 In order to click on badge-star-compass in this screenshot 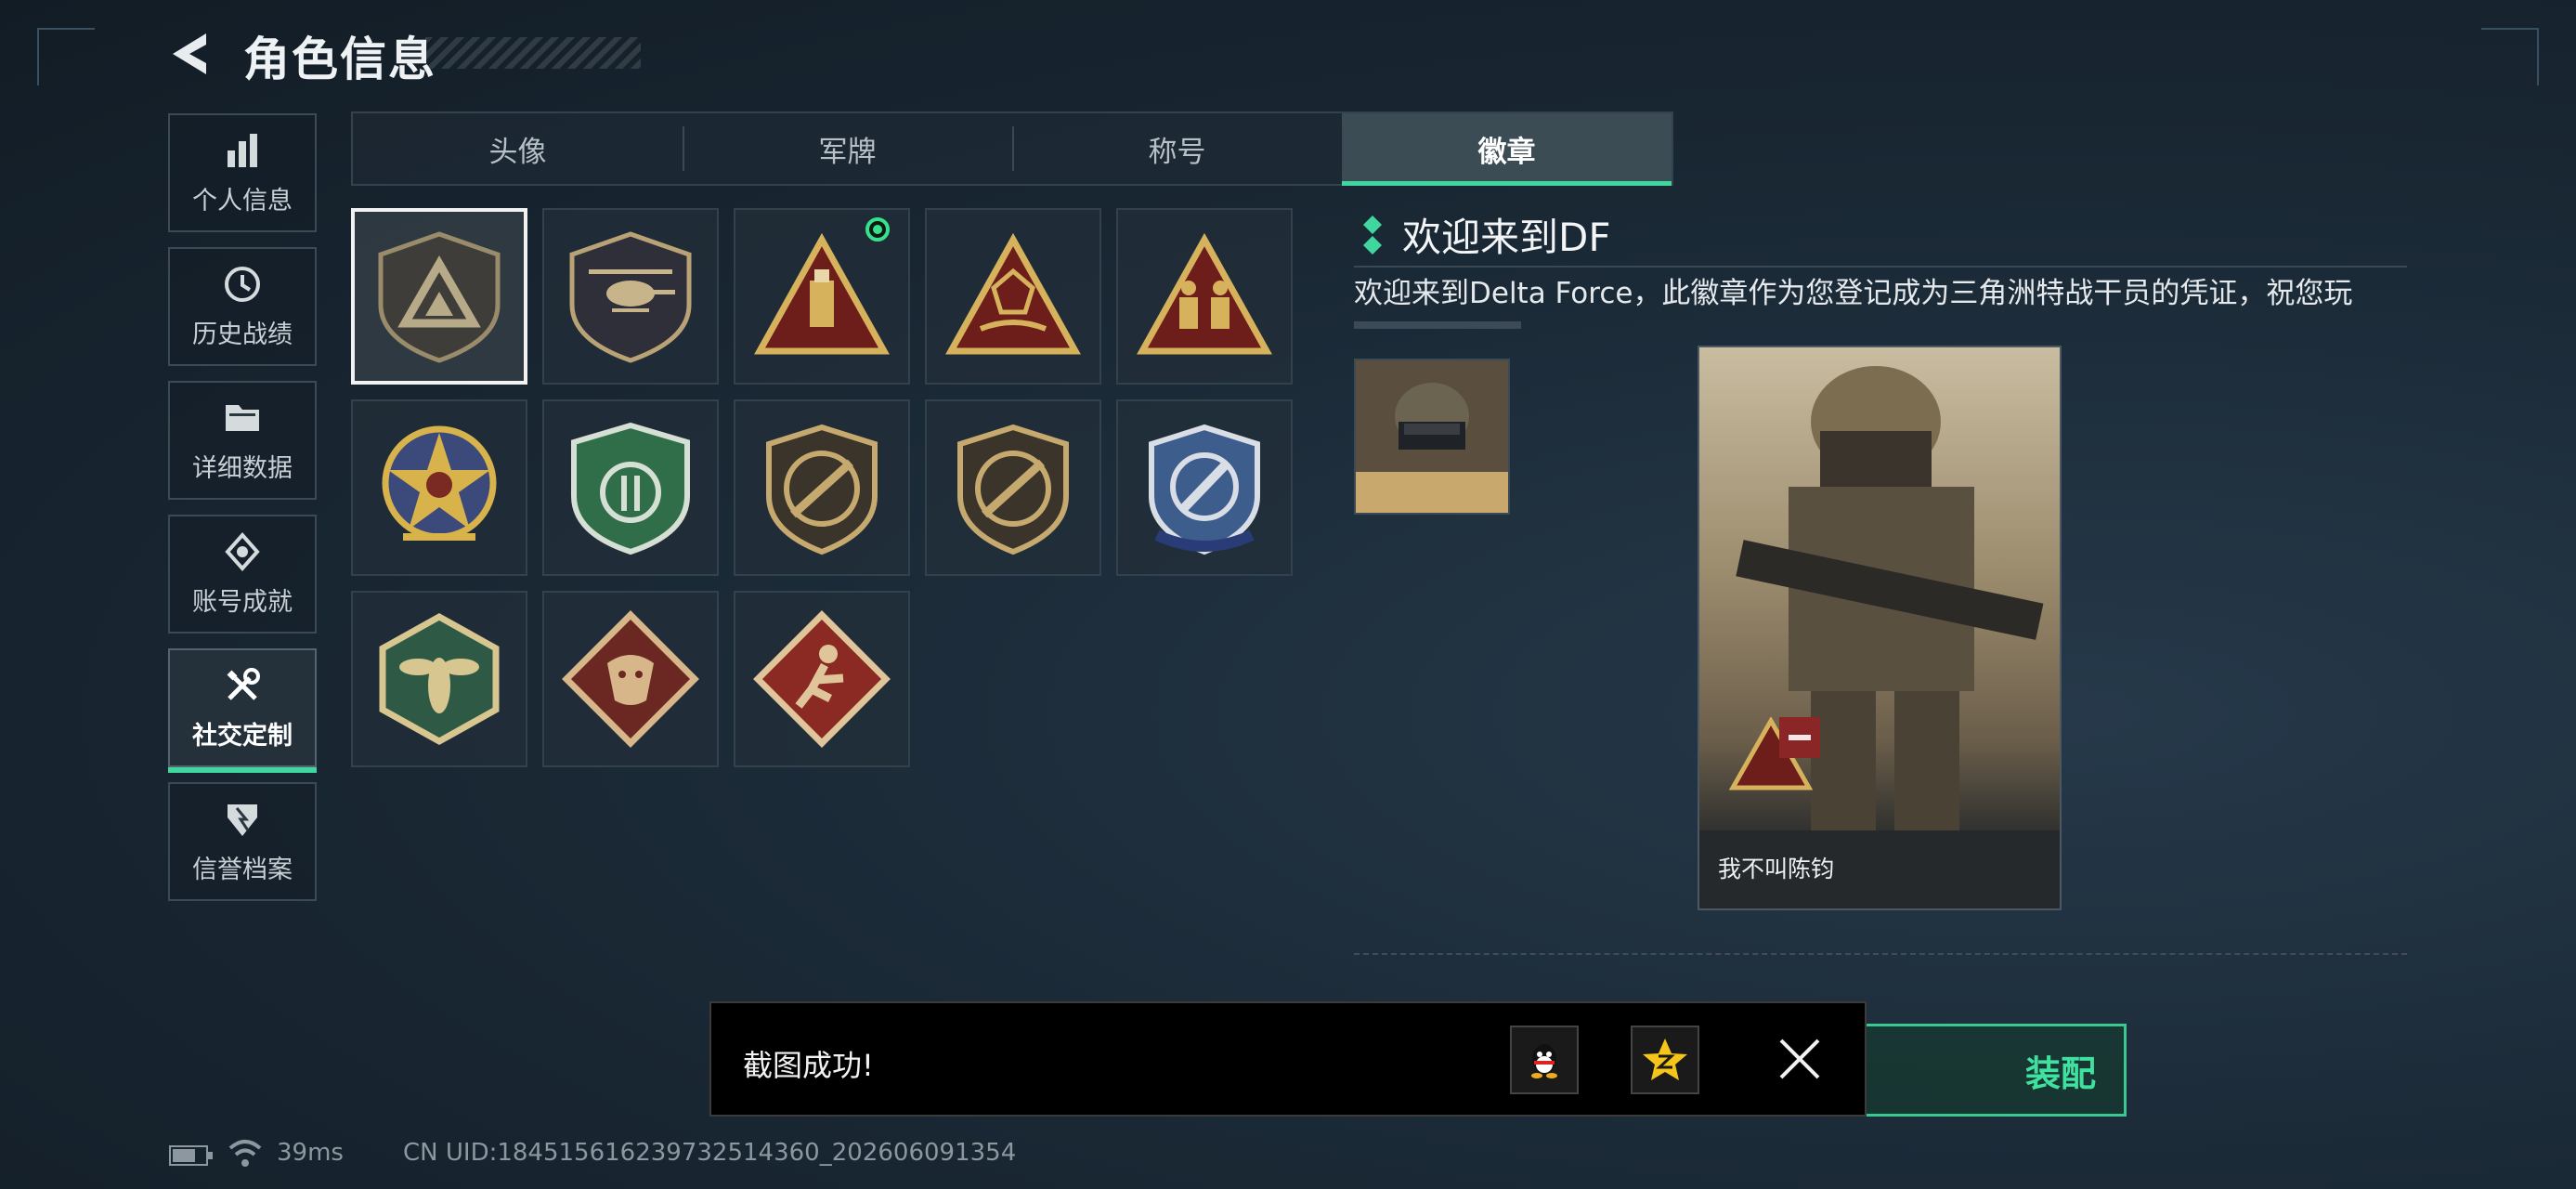, I will do `click(439, 487)`.